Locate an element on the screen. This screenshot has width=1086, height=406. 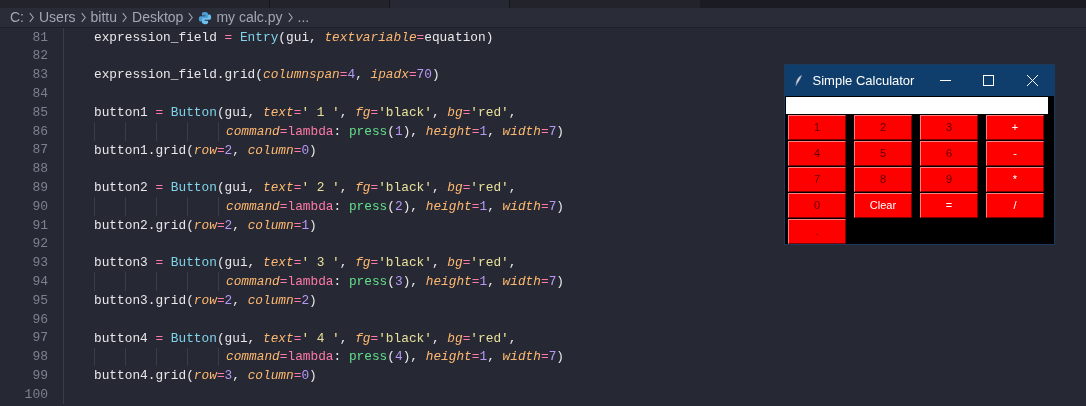
calculator-key: = is located at coordinates (949, 205).